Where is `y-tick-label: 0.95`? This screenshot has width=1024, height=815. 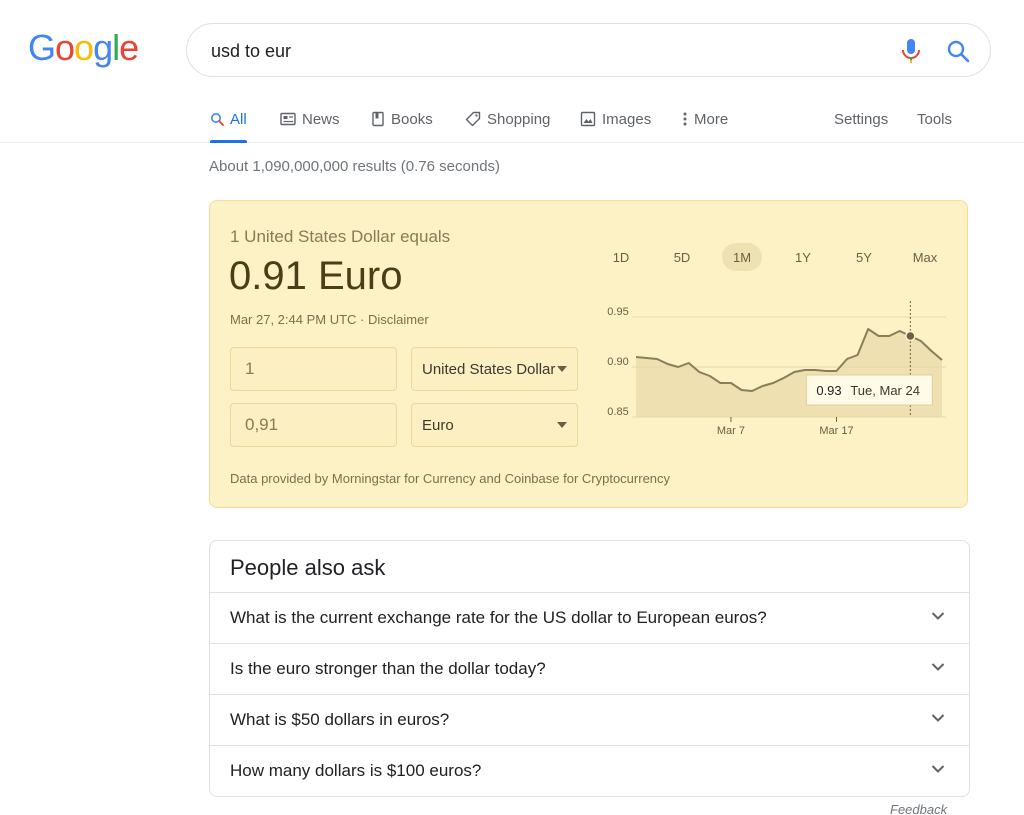
y-tick-label: 0.95 is located at coordinates (617, 312).